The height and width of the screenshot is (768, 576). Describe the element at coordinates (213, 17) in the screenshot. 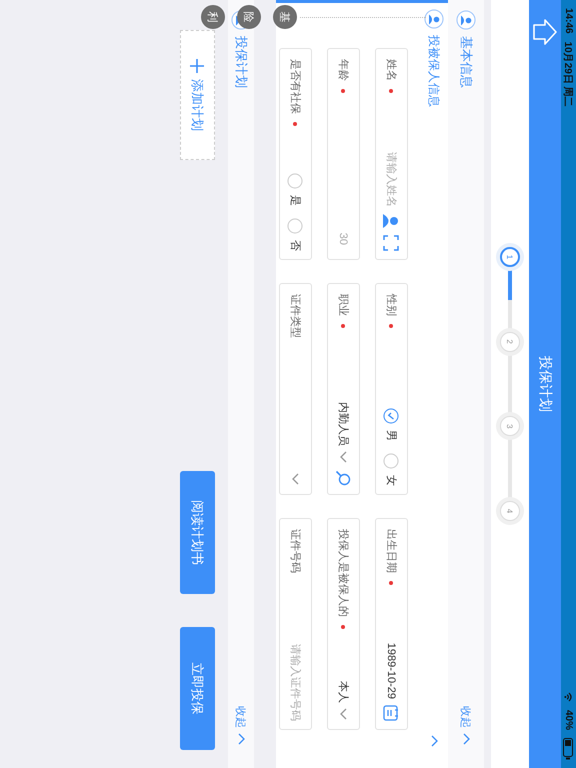

I see `side-nav-bubble: 利` at that location.